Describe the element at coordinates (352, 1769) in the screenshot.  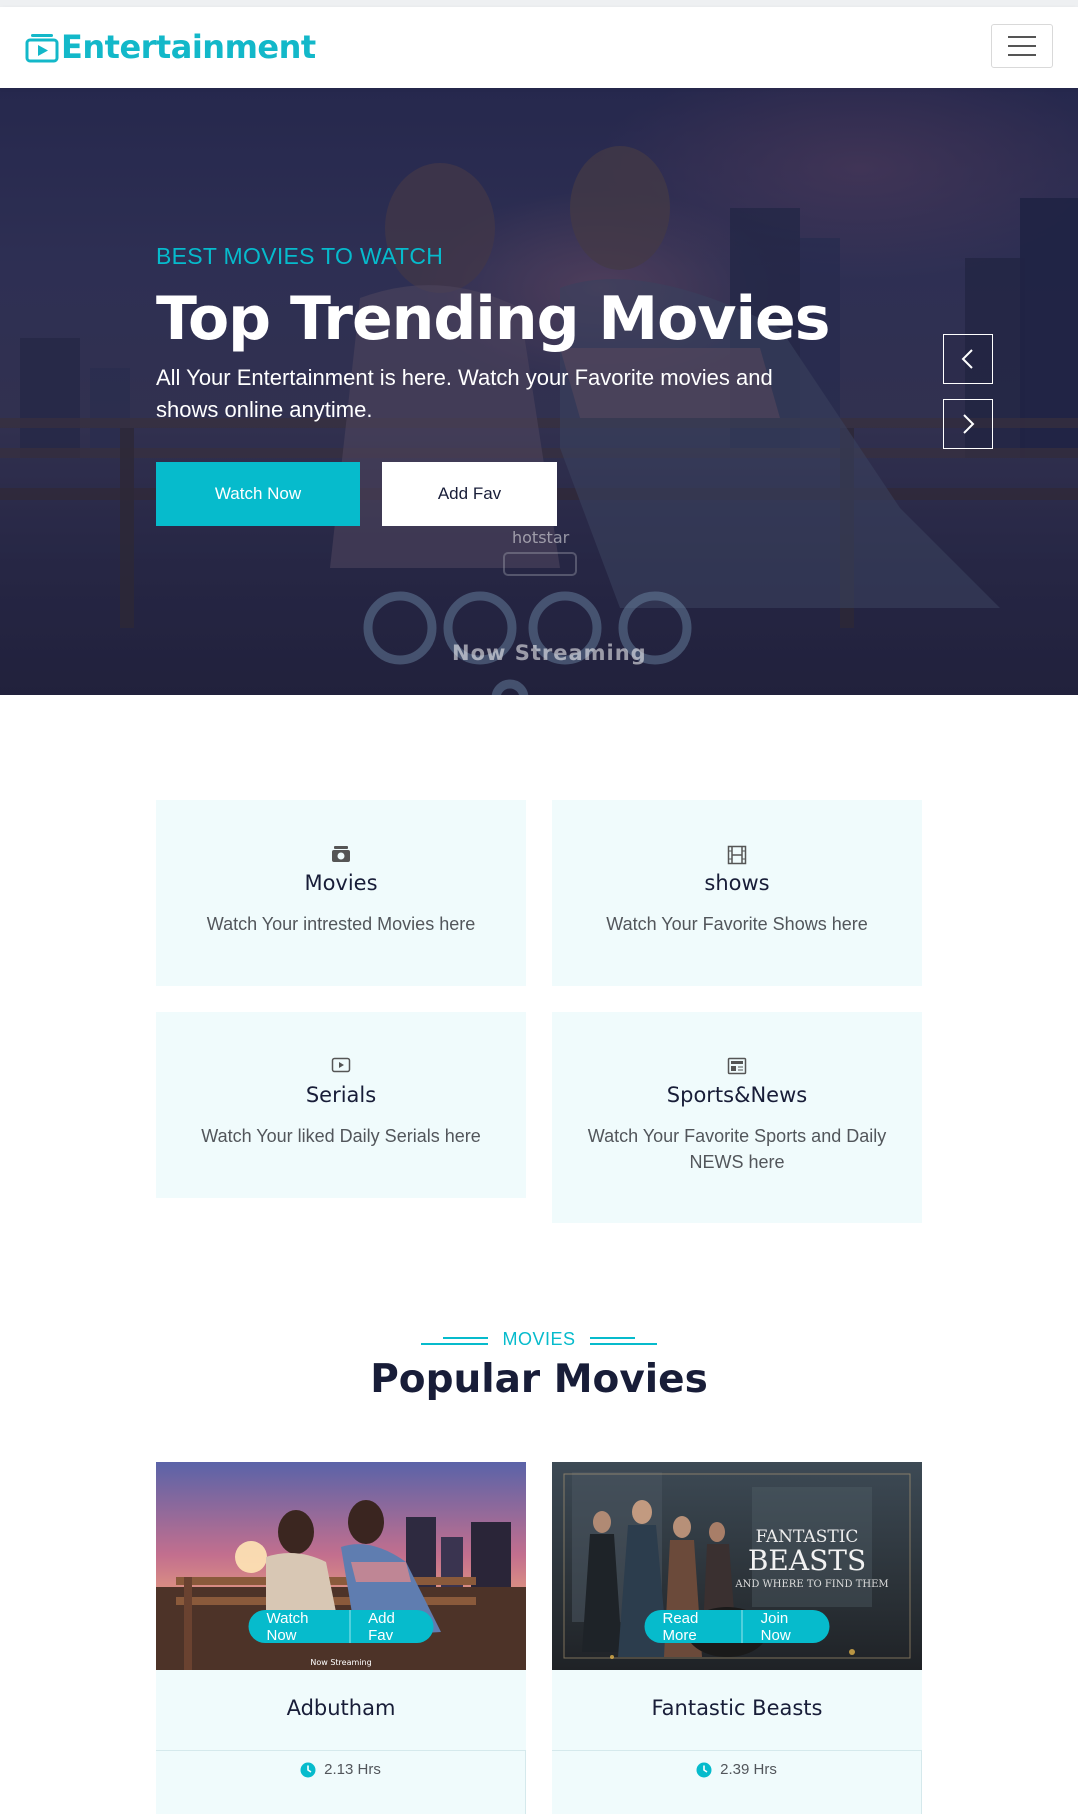
I see `movie-duration: 2.13 Hrs` at that location.